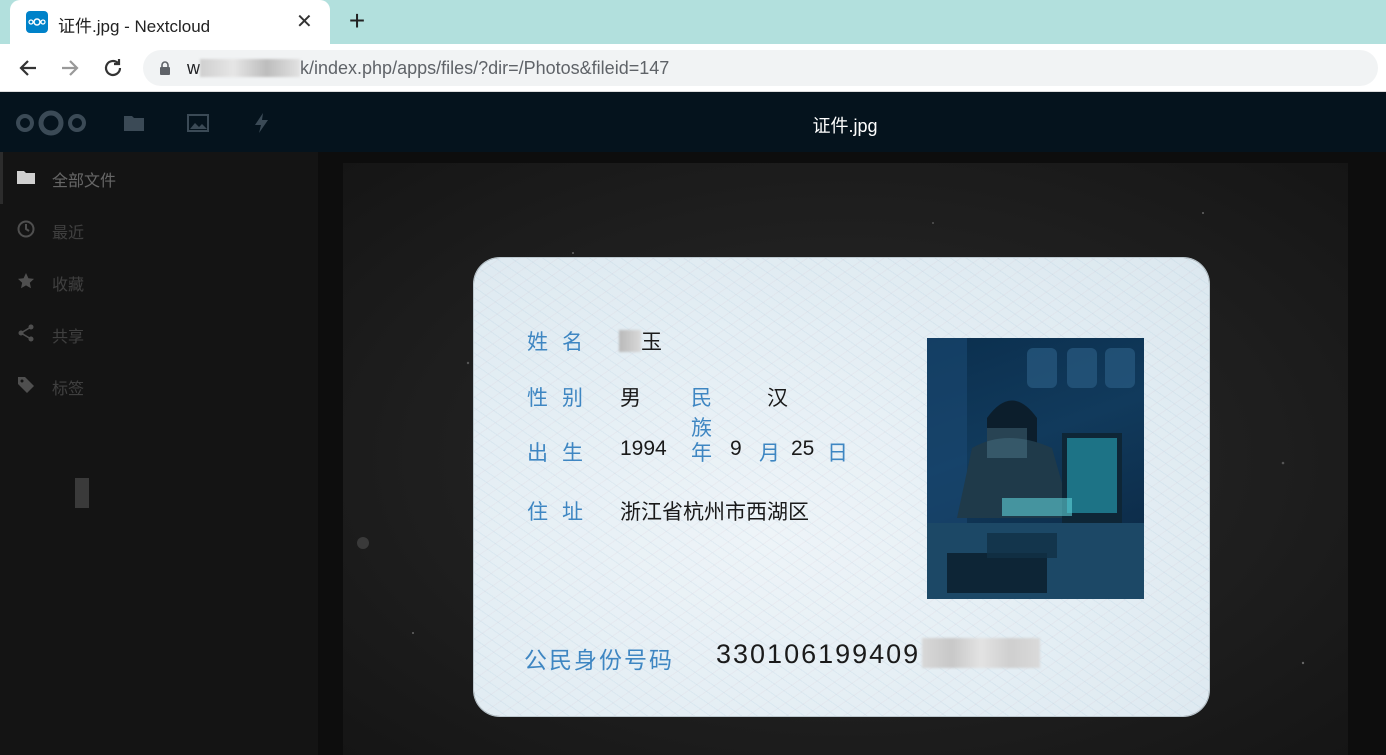 The height and width of the screenshot is (755, 1386). I want to click on hacker-portrait-image, so click(1035, 468).